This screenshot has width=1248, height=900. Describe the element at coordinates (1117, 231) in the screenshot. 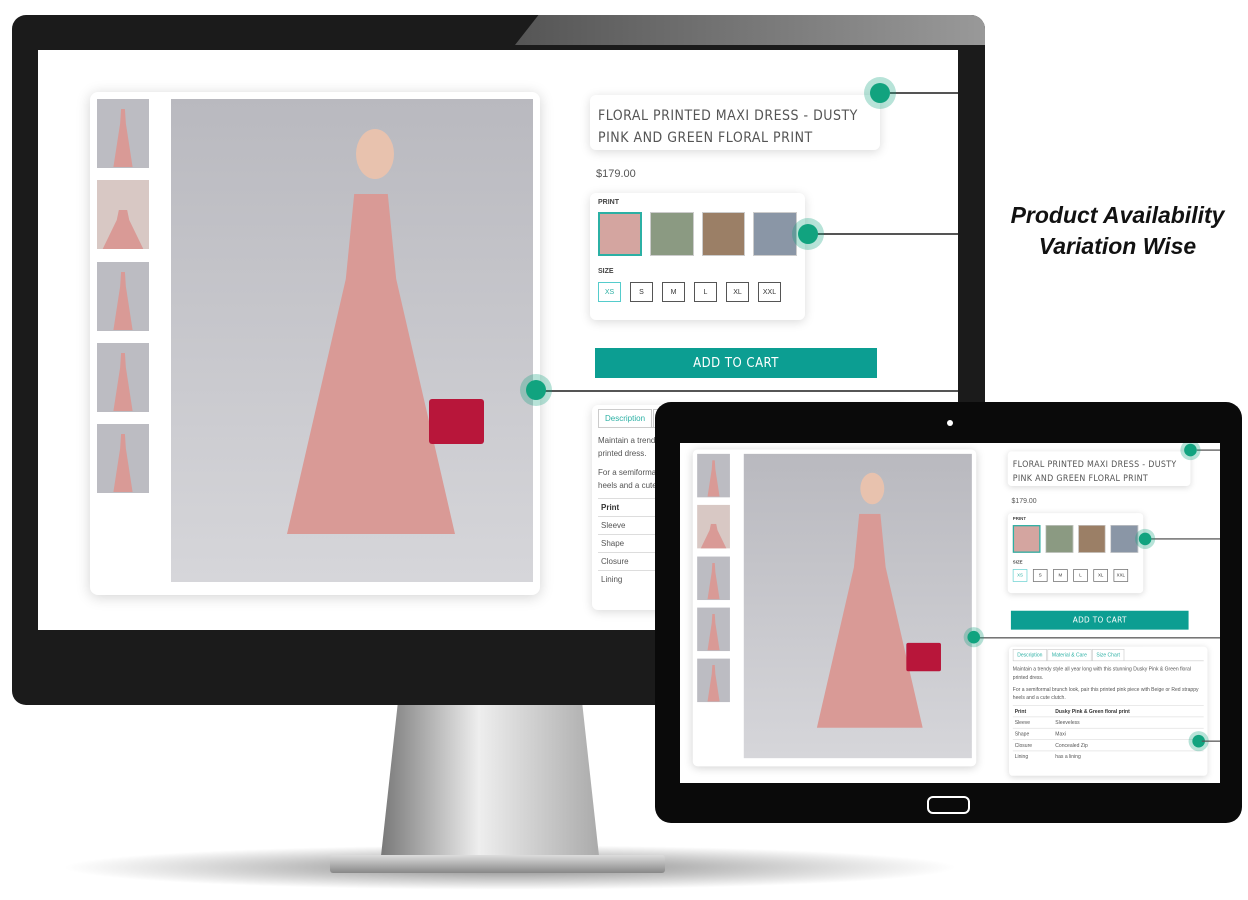

I see `feature-callout: Product Availability Variation Wise` at that location.